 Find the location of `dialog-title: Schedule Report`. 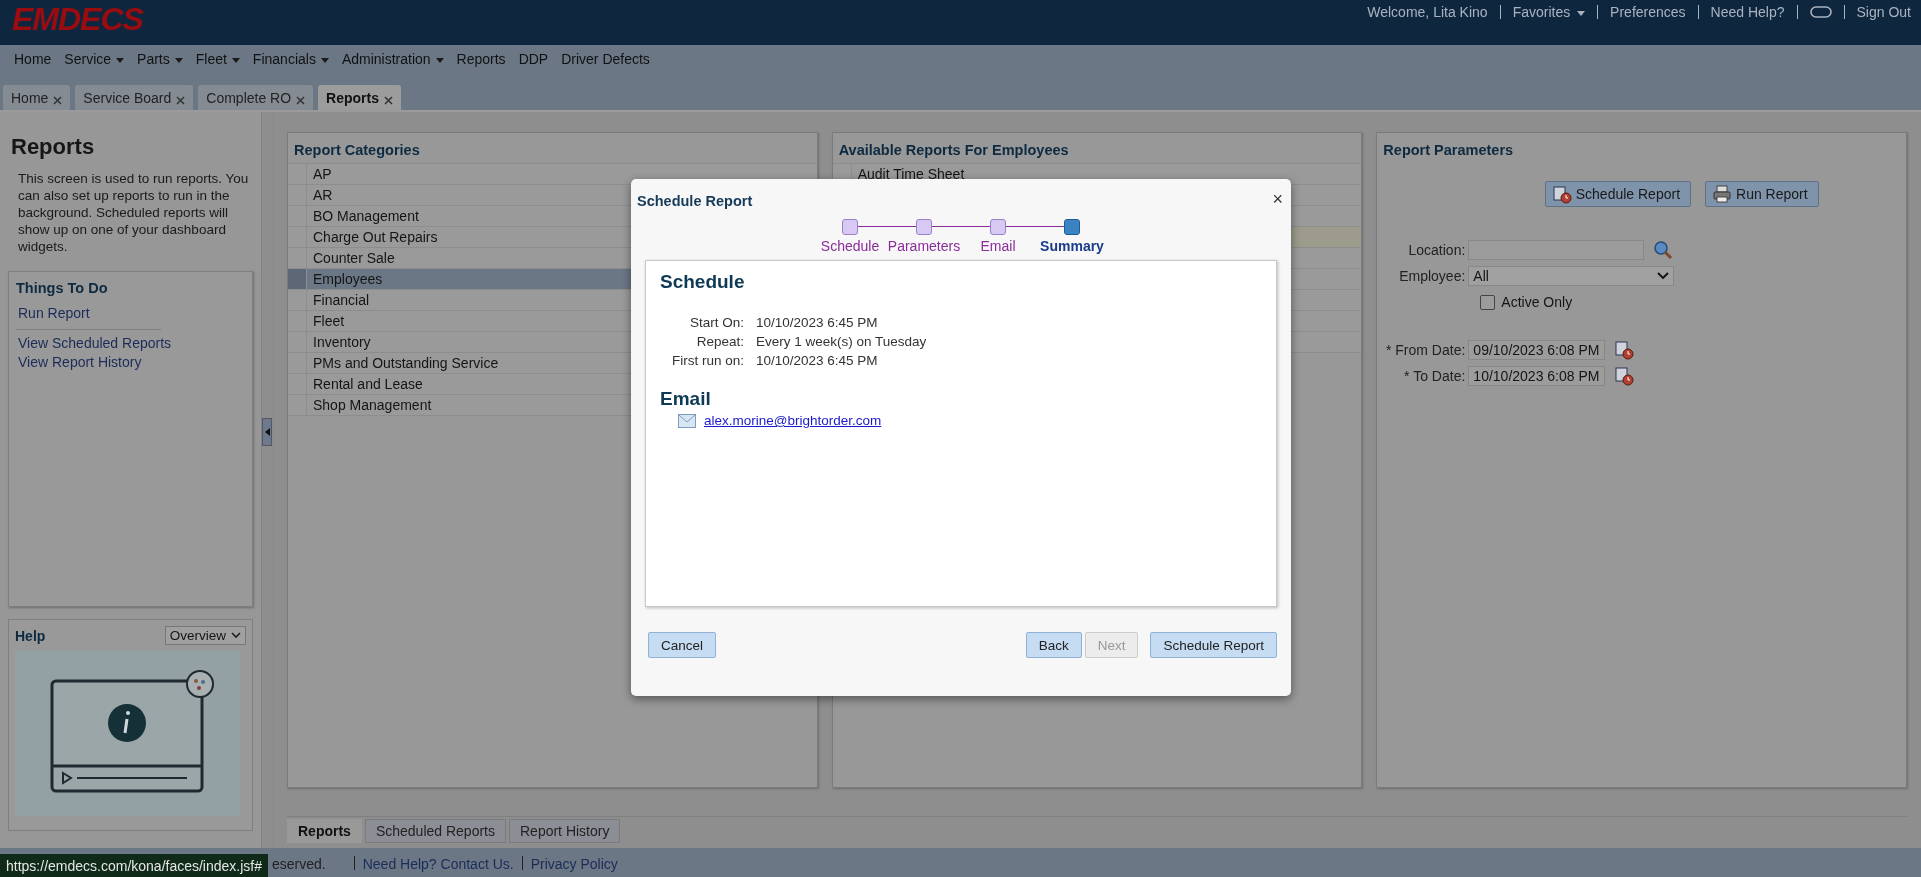

dialog-title: Schedule Report is located at coordinates (695, 201).